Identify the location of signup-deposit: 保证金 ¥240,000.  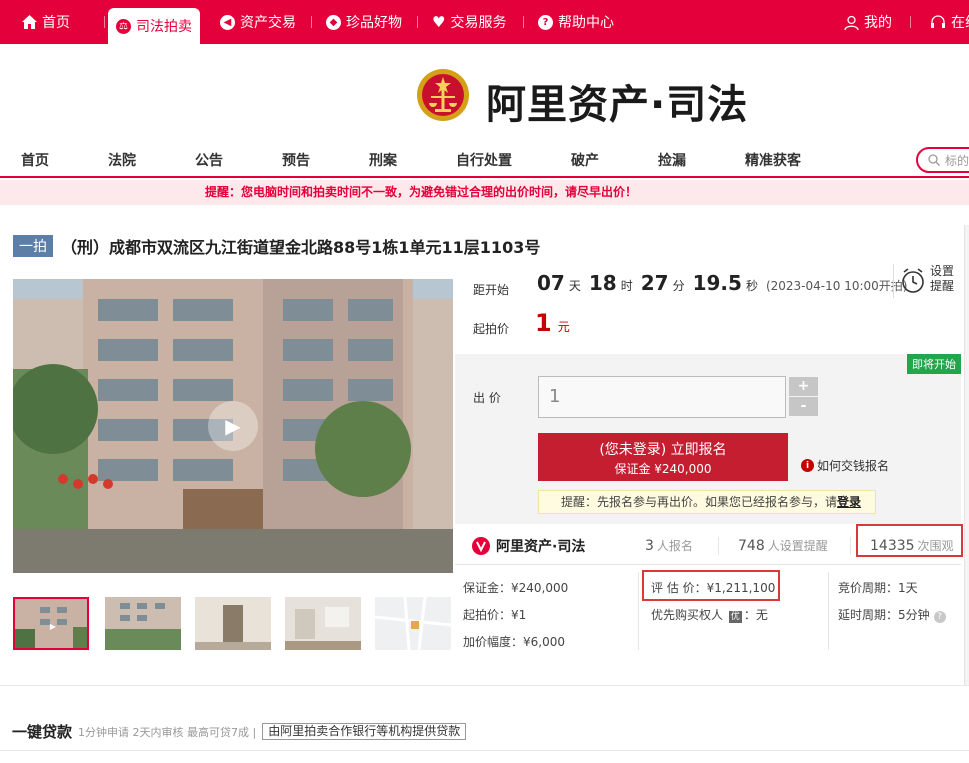
(663, 469).